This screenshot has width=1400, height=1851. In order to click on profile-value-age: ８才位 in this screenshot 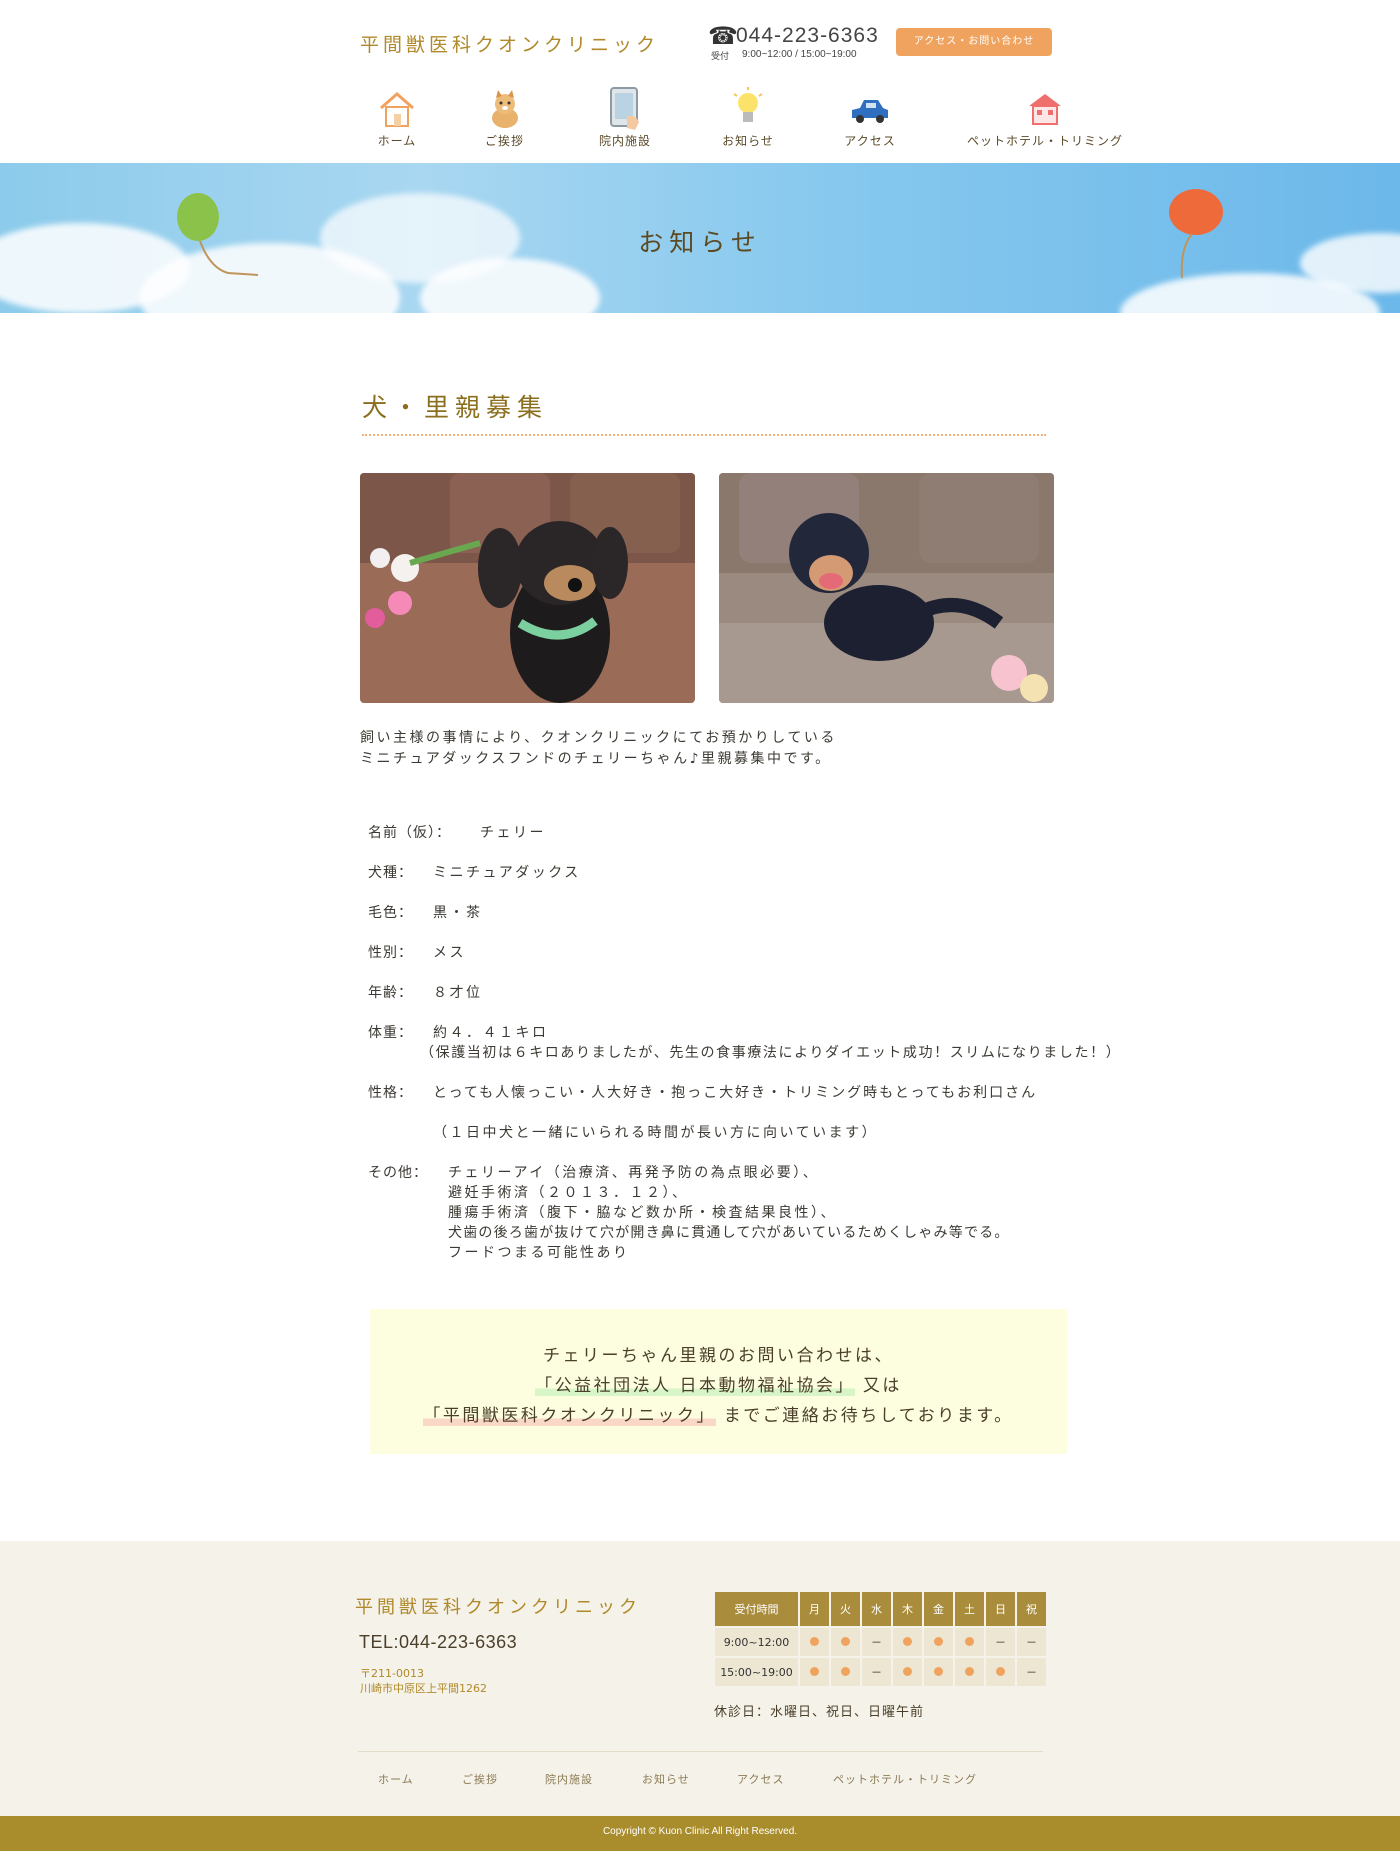, I will do `click(458, 993)`.